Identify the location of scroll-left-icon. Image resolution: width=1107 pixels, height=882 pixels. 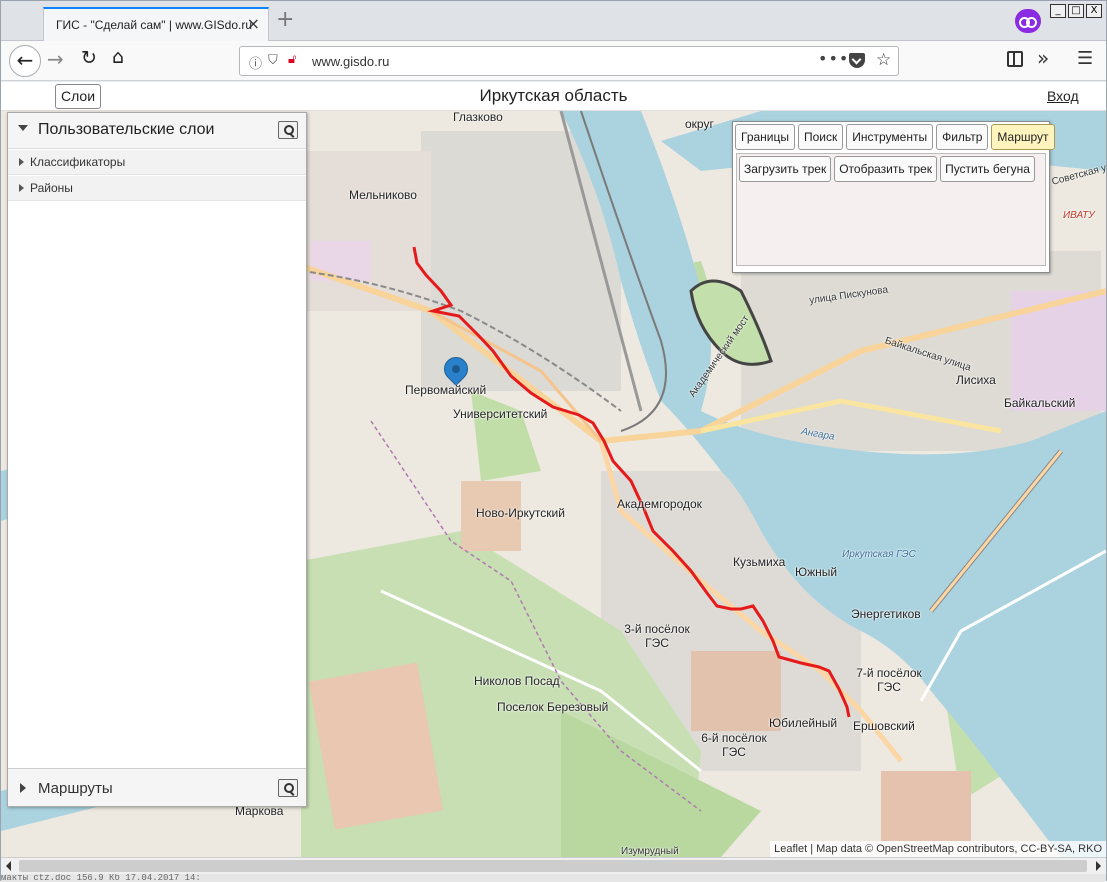
(8, 866).